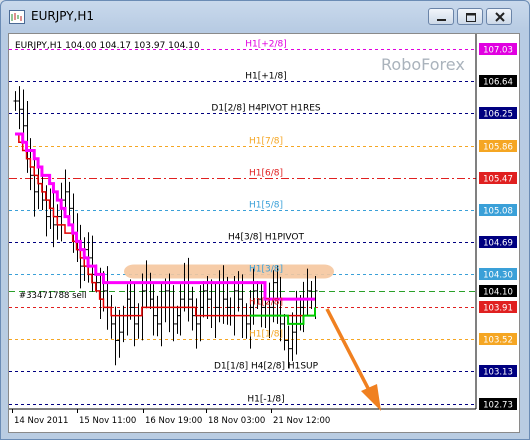 The image size is (530, 440). What do you see at coordinates (265, 400) in the screenshot?
I see `level-label: H1[-1/8]` at bounding box center [265, 400].